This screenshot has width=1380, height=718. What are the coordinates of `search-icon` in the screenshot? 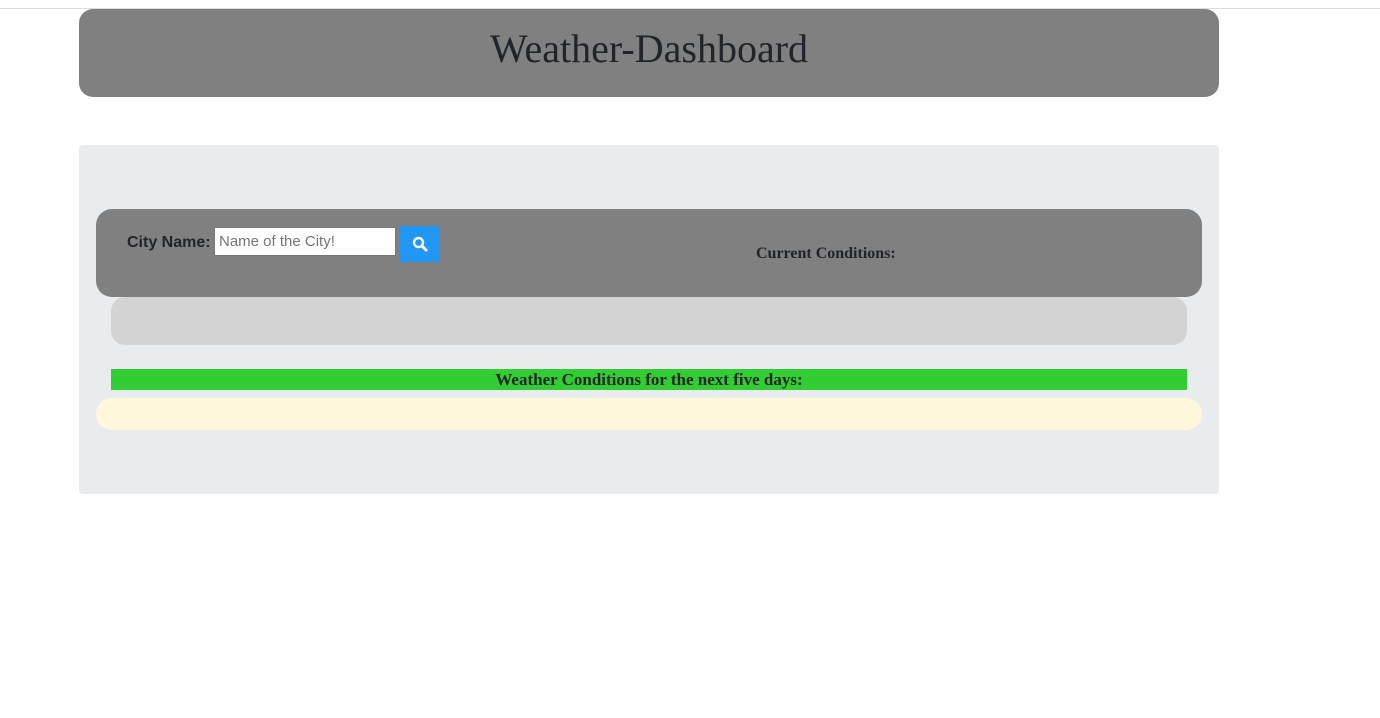 It's located at (420, 244).